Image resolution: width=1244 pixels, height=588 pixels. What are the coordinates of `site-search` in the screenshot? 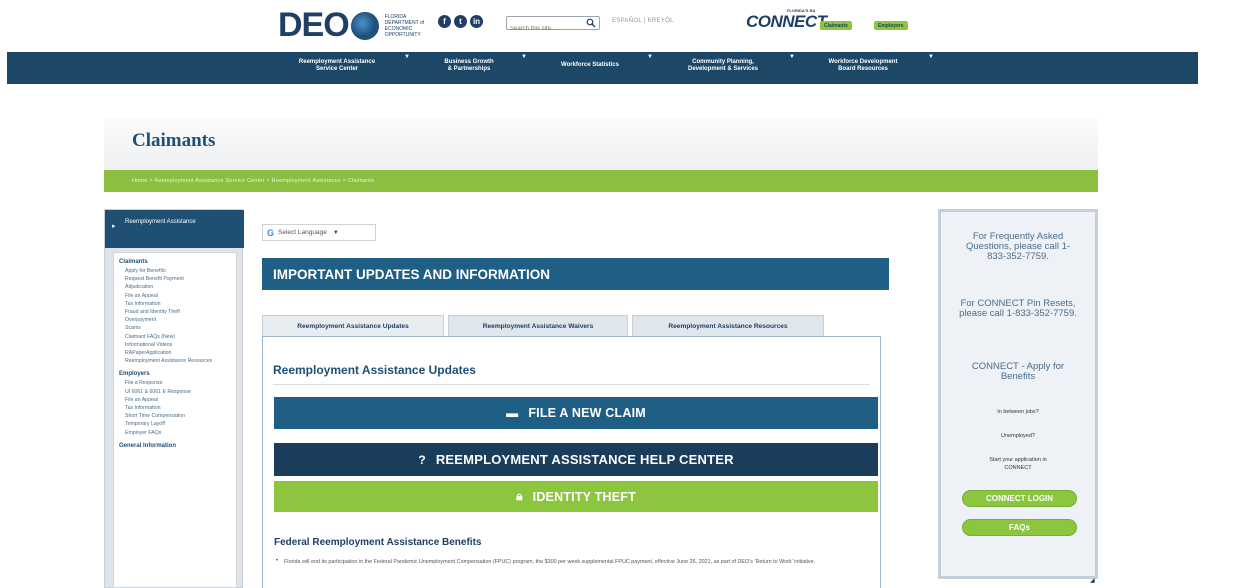 It's located at (553, 25).